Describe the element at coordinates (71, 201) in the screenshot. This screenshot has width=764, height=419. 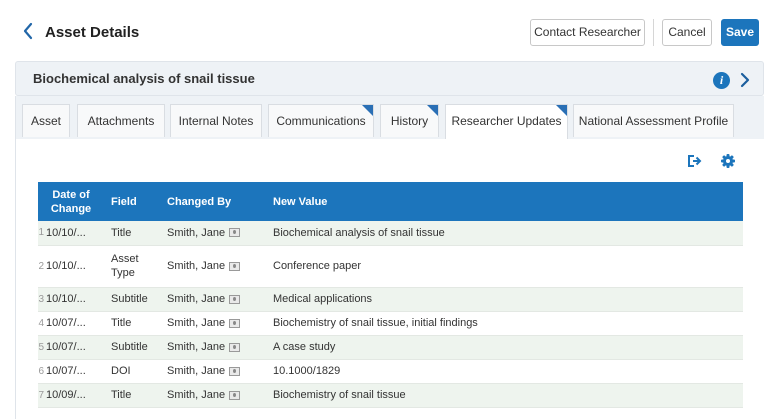
I see `column-header-date: Date of Change` at that location.